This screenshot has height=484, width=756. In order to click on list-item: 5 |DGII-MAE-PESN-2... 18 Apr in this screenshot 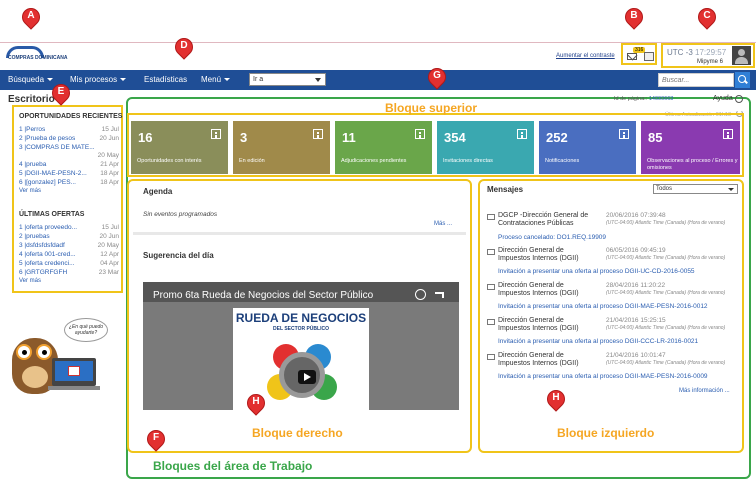, I will do `click(69, 174)`.